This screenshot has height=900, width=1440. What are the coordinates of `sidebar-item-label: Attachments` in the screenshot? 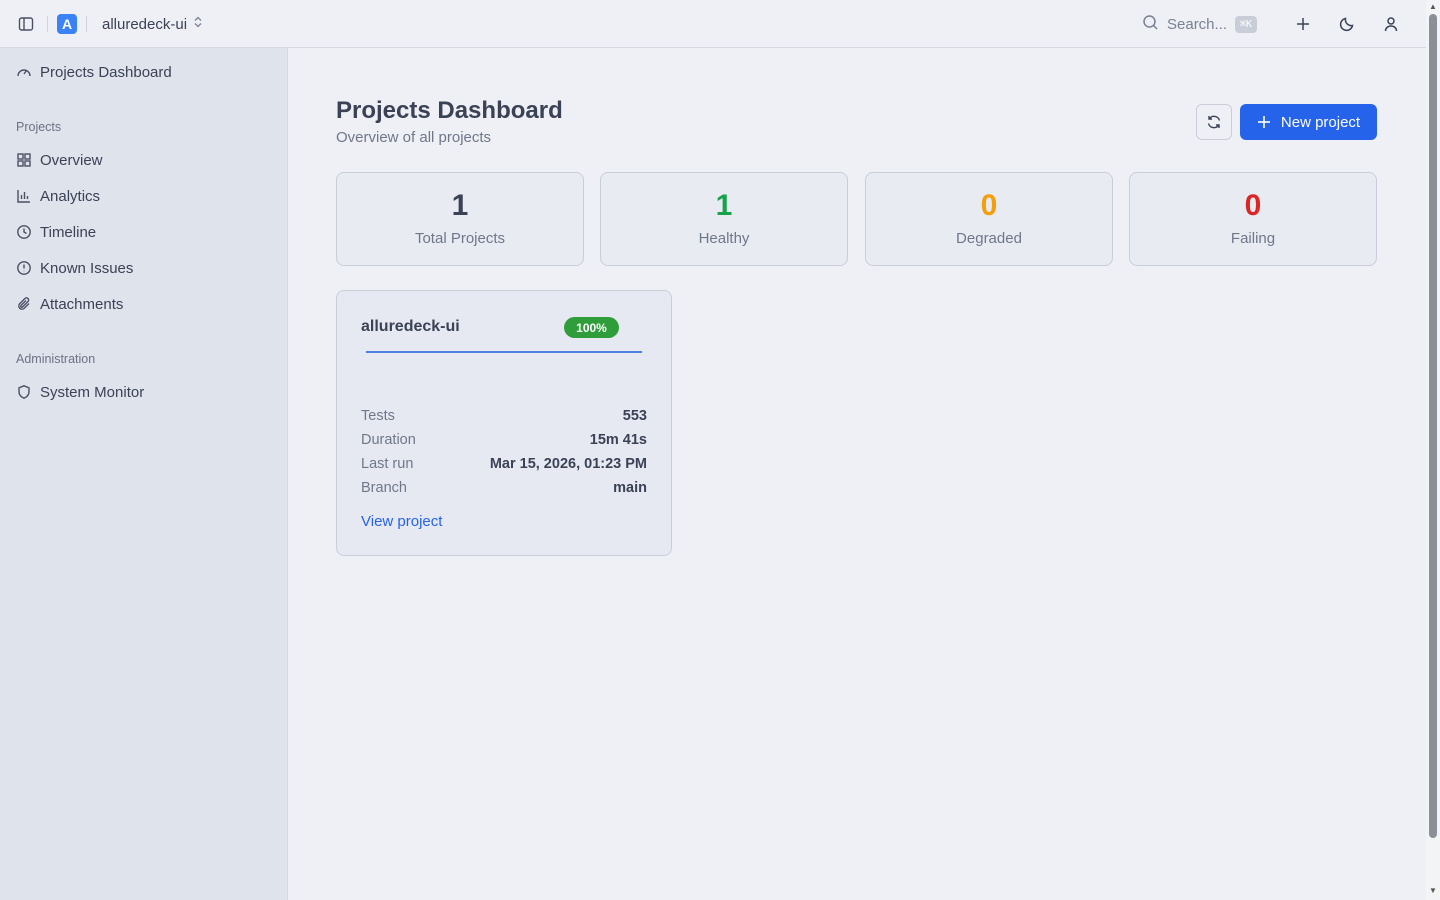 It's located at (82, 304).